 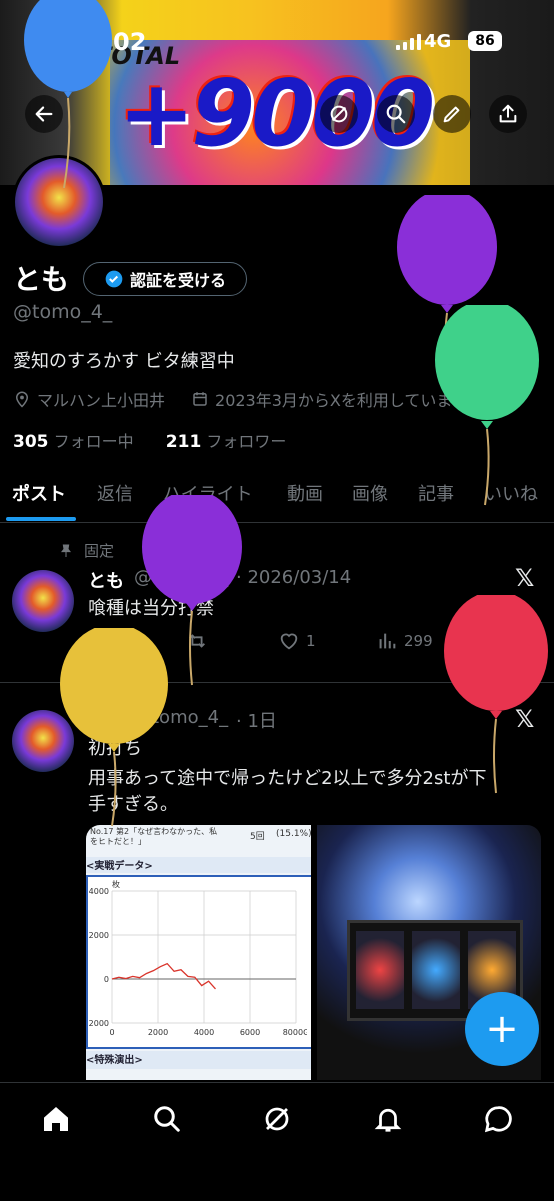 I want to click on share-button, so click(x=508, y=114).